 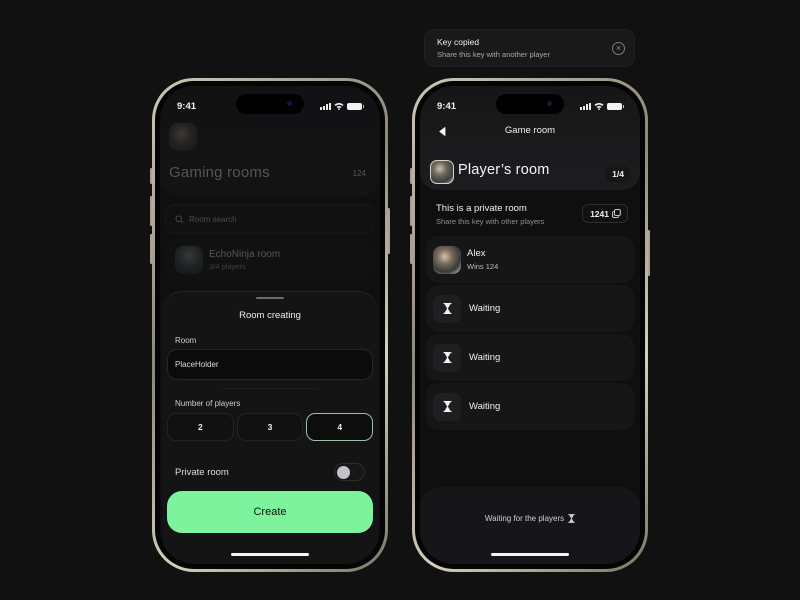 What do you see at coordinates (270, 512) in the screenshot?
I see `create-button: Create` at bounding box center [270, 512].